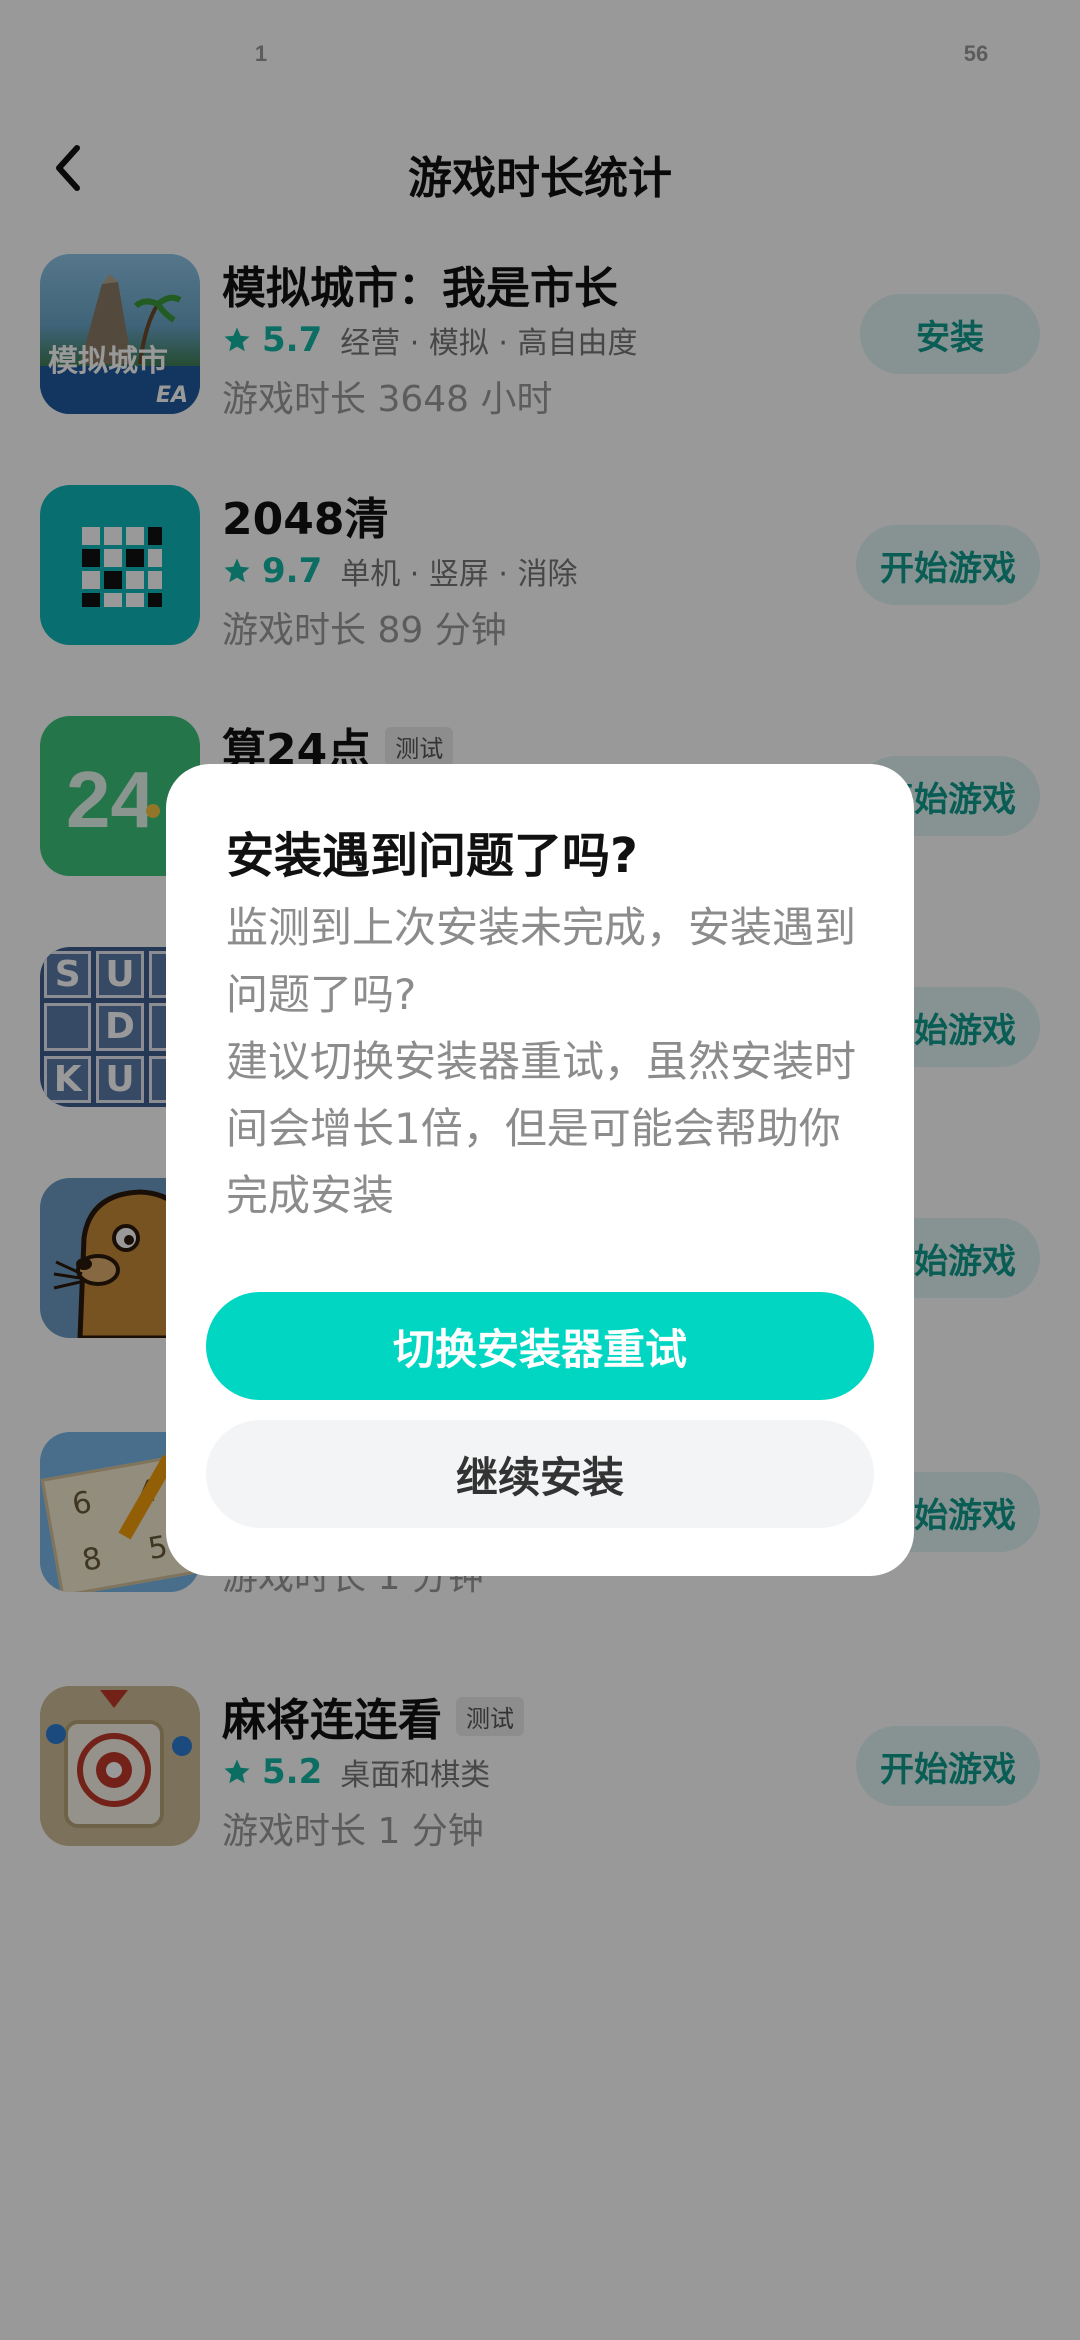  What do you see at coordinates (432, 856) in the screenshot?
I see `dialog-title: 安装遇到问题了吗?` at bounding box center [432, 856].